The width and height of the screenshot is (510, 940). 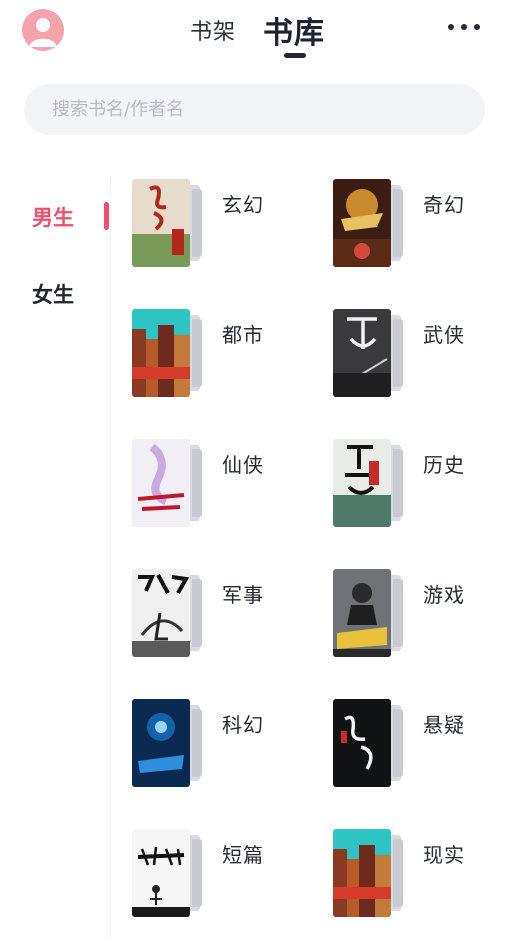 What do you see at coordinates (421, 749) in the screenshot?
I see `category-card-xuanyi: 悬疑` at bounding box center [421, 749].